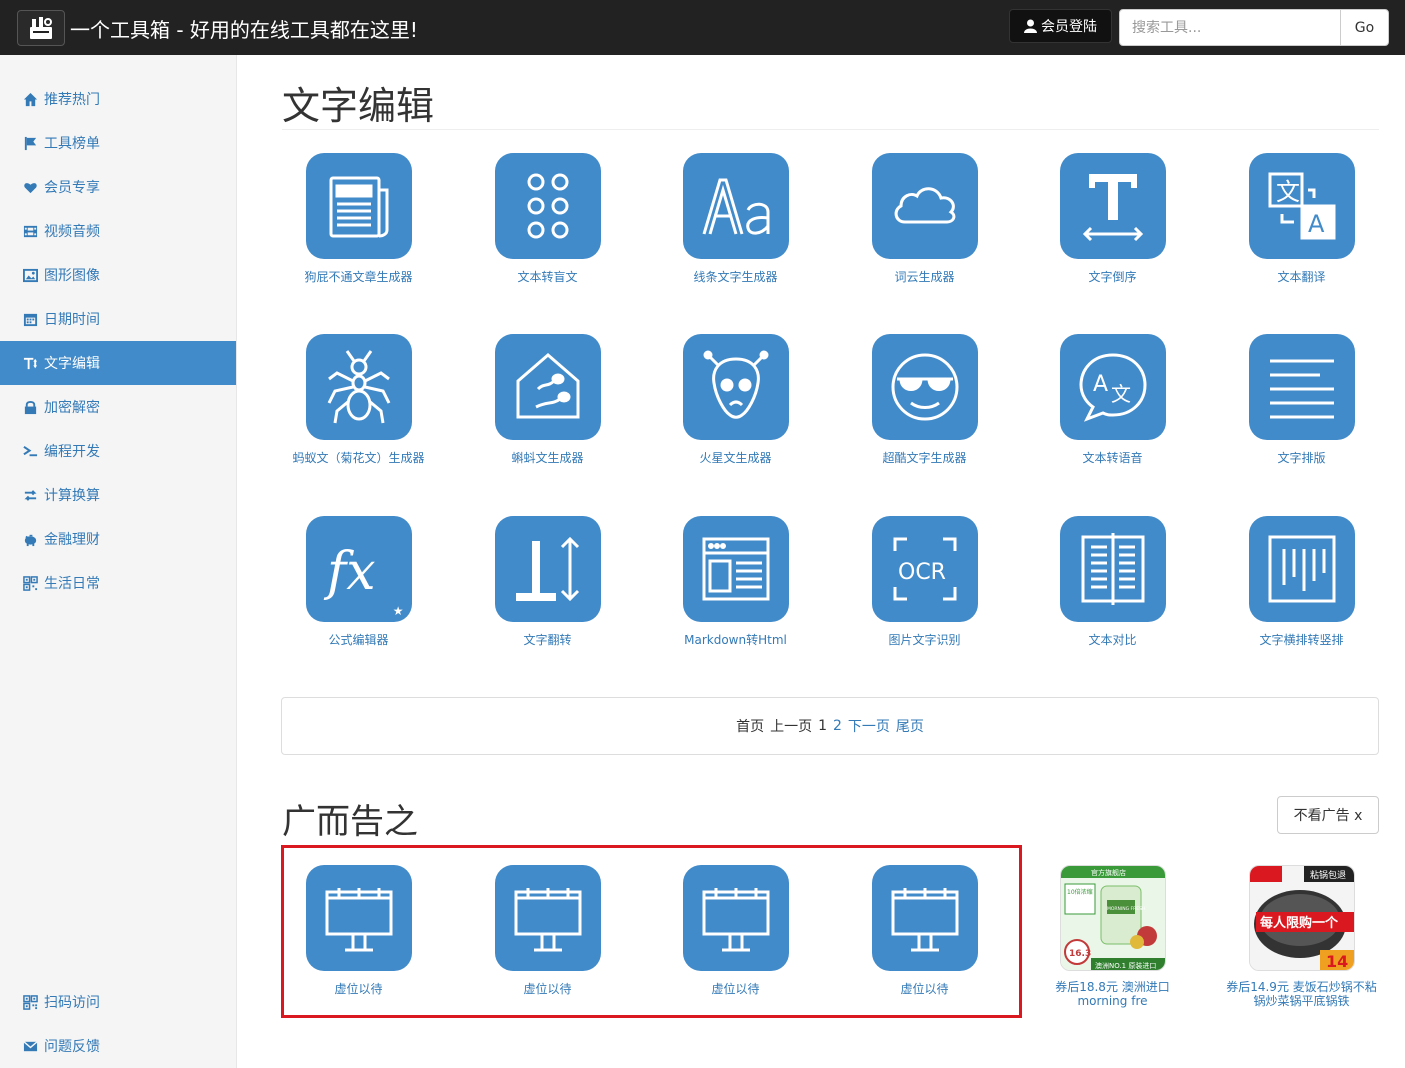 This screenshot has width=1405, height=1068. I want to click on page-title: 文字编辑, so click(358, 106).